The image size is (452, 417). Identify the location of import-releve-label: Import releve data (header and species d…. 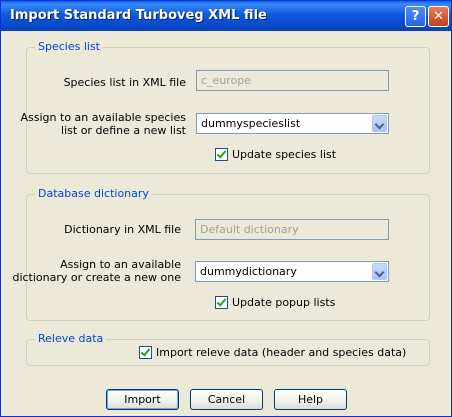
(281, 352).